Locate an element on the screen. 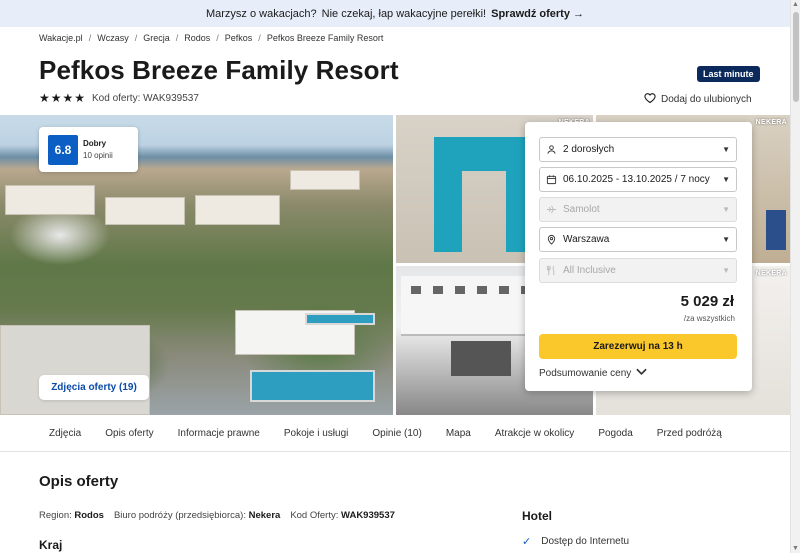 The image size is (800, 553). reserve-button: Zarezerwuj na 13 h is located at coordinates (638, 346).